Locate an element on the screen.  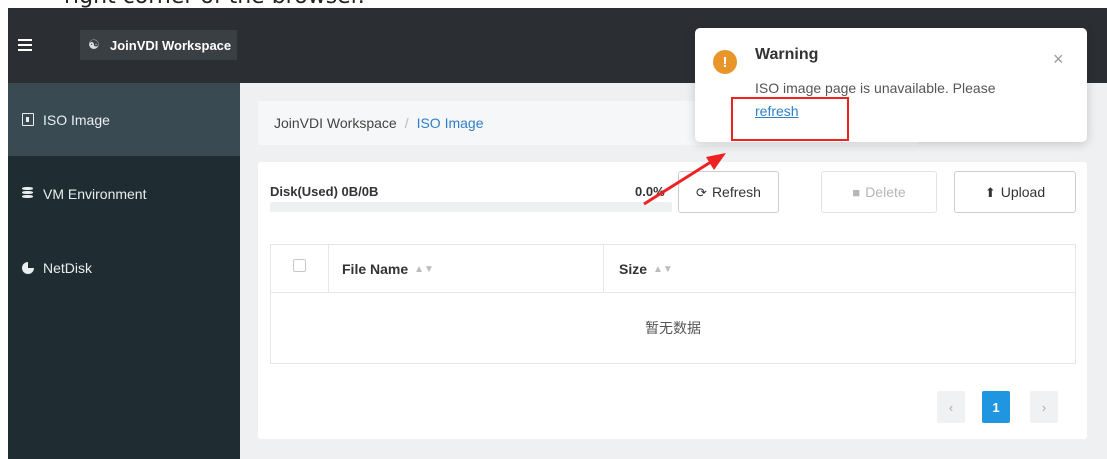
notification-title: Warning is located at coordinates (787, 54).